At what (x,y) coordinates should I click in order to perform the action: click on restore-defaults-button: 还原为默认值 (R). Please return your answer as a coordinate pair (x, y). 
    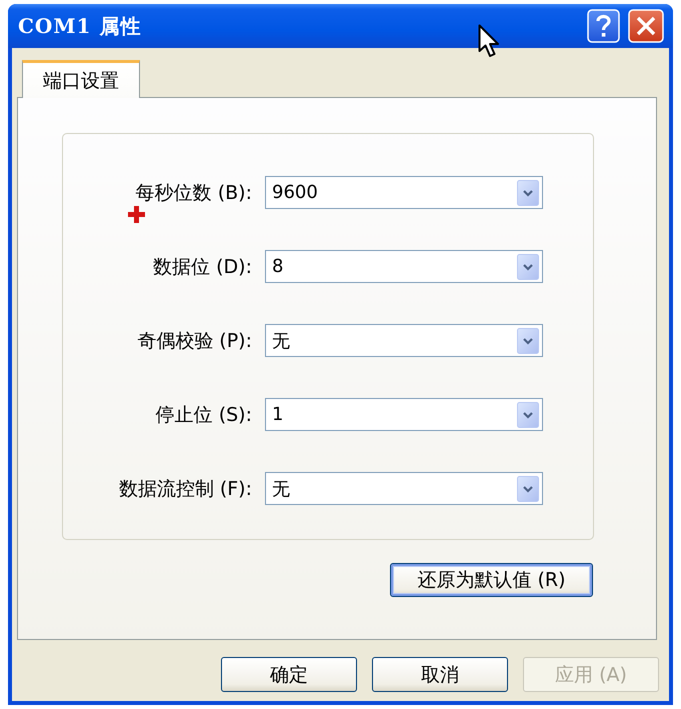
    Looking at the image, I should click on (491, 580).